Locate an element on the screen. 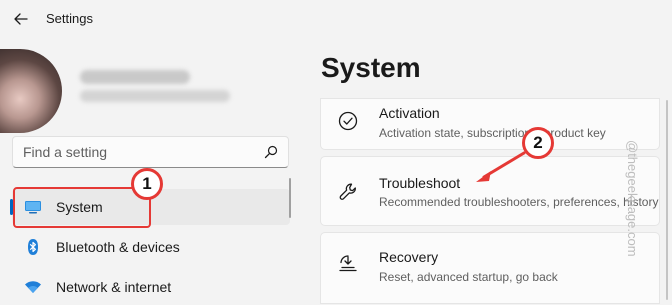 The width and height of the screenshot is (672, 305). back-arrow-icon is located at coordinates (21, 19).